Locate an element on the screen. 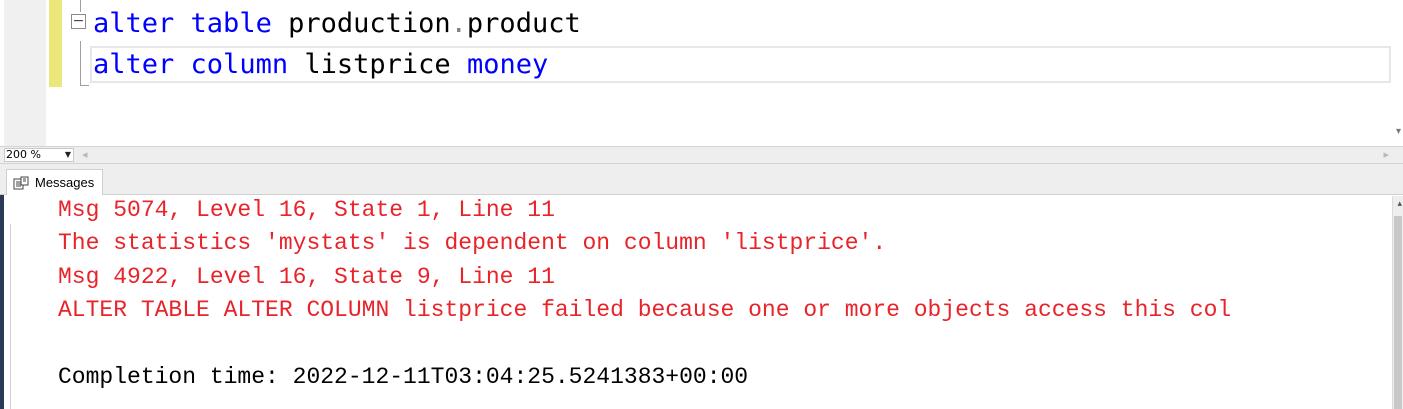  change-tracking-bar is located at coordinates (55, 43).